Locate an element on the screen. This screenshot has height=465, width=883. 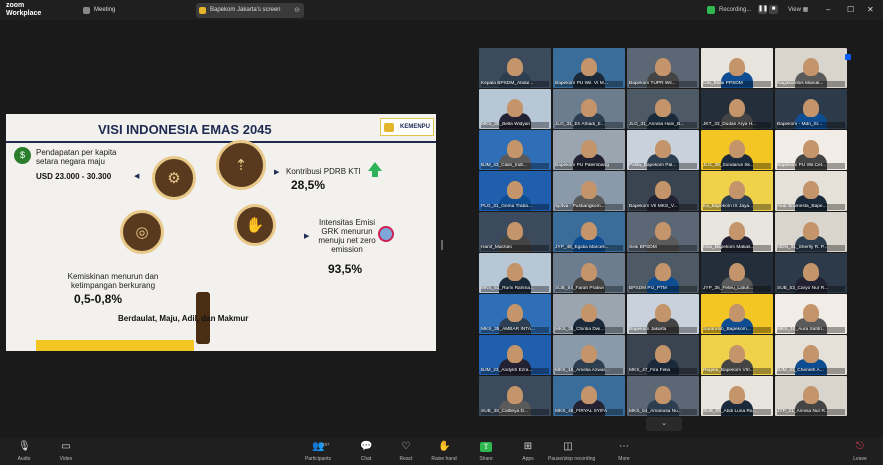
more-button: ⋯ More is located at coordinates (624, 452).